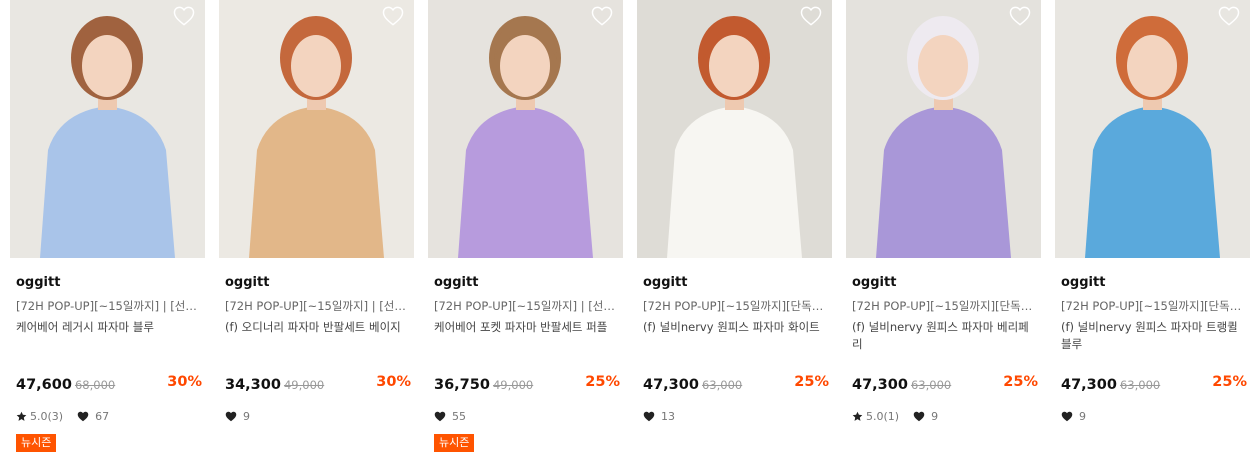 The height and width of the screenshot is (473, 1258). Describe the element at coordinates (44, 385) in the screenshot. I see `sale-price: 47,600` at that location.